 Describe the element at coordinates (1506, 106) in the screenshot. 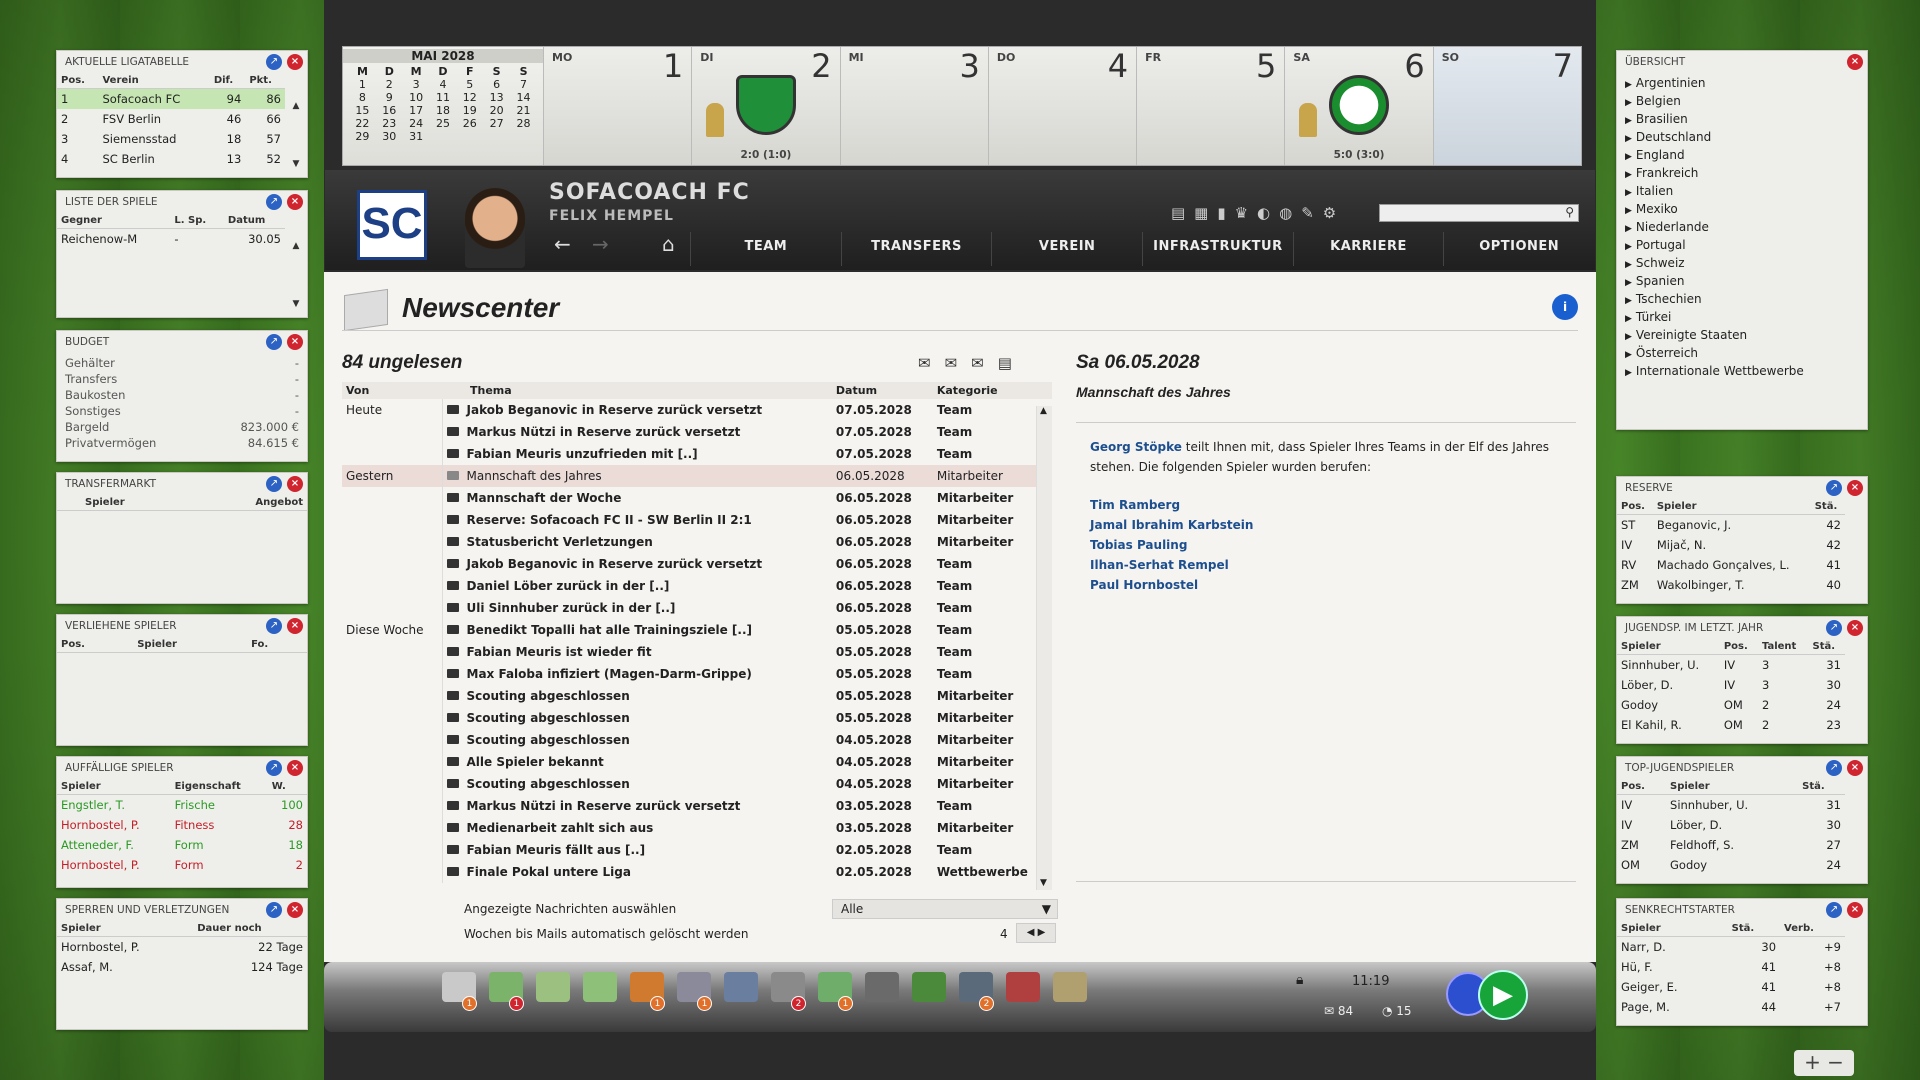

I see `day-cell: SO 7` at that location.